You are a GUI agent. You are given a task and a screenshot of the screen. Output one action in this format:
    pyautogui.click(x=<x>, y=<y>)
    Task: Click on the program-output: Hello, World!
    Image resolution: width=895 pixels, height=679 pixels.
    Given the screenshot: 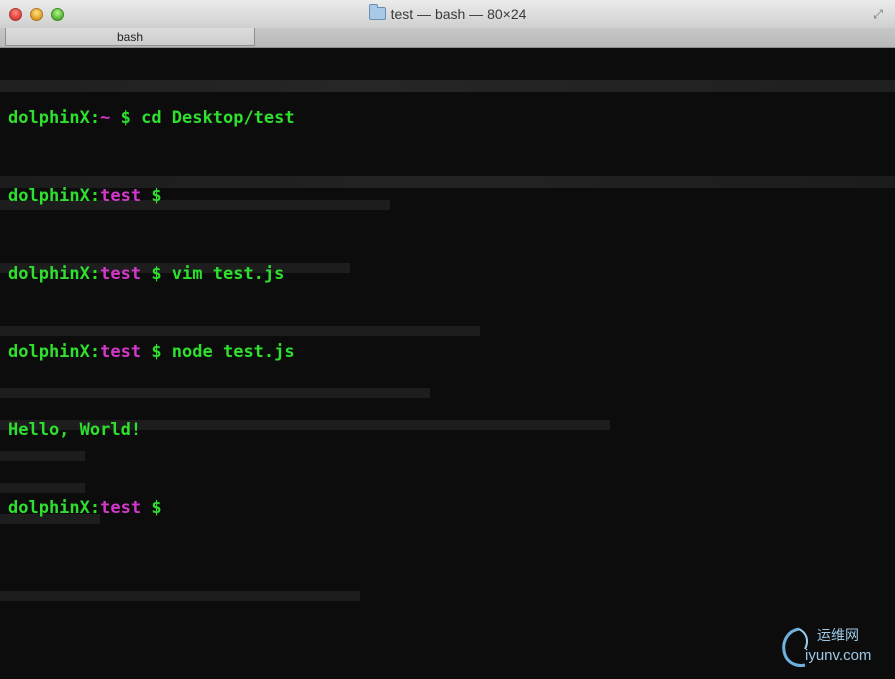 What is the action you would take?
    pyautogui.click(x=75, y=430)
    